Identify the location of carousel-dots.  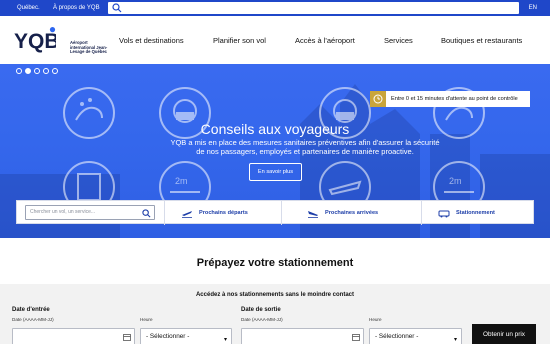
(37, 71).